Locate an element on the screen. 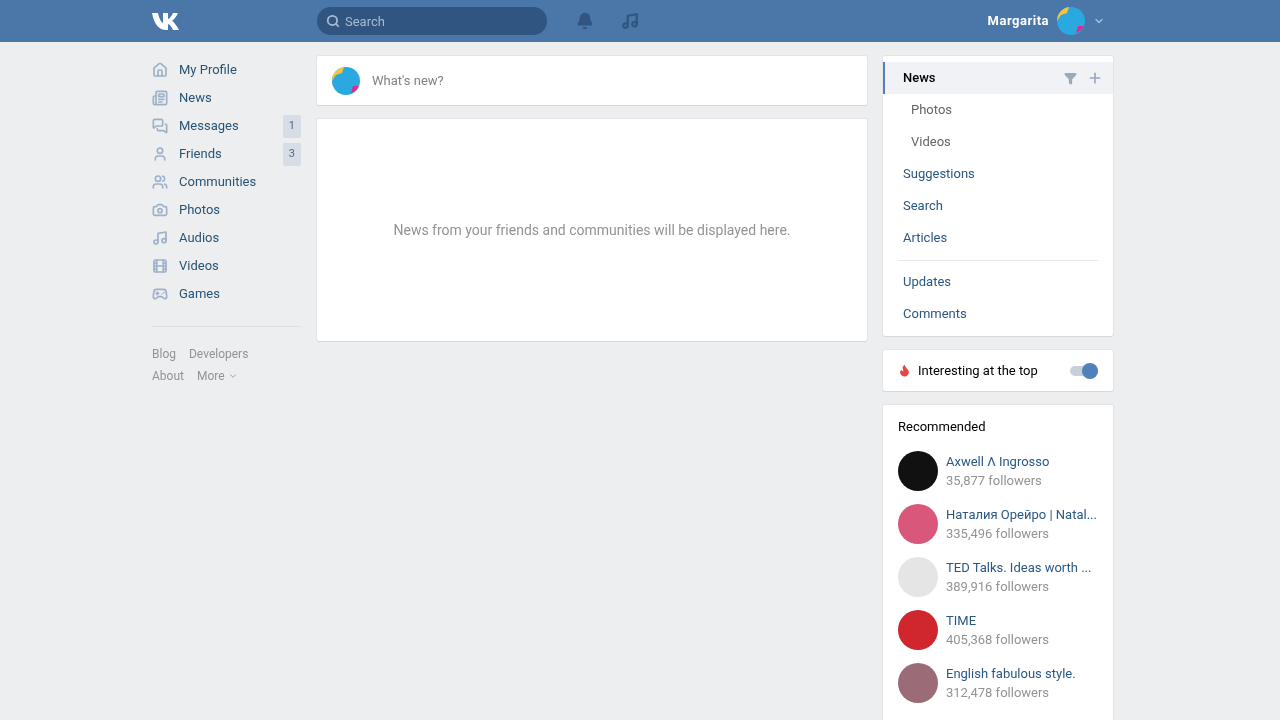  person-icon is located at coordinates (160, 154).